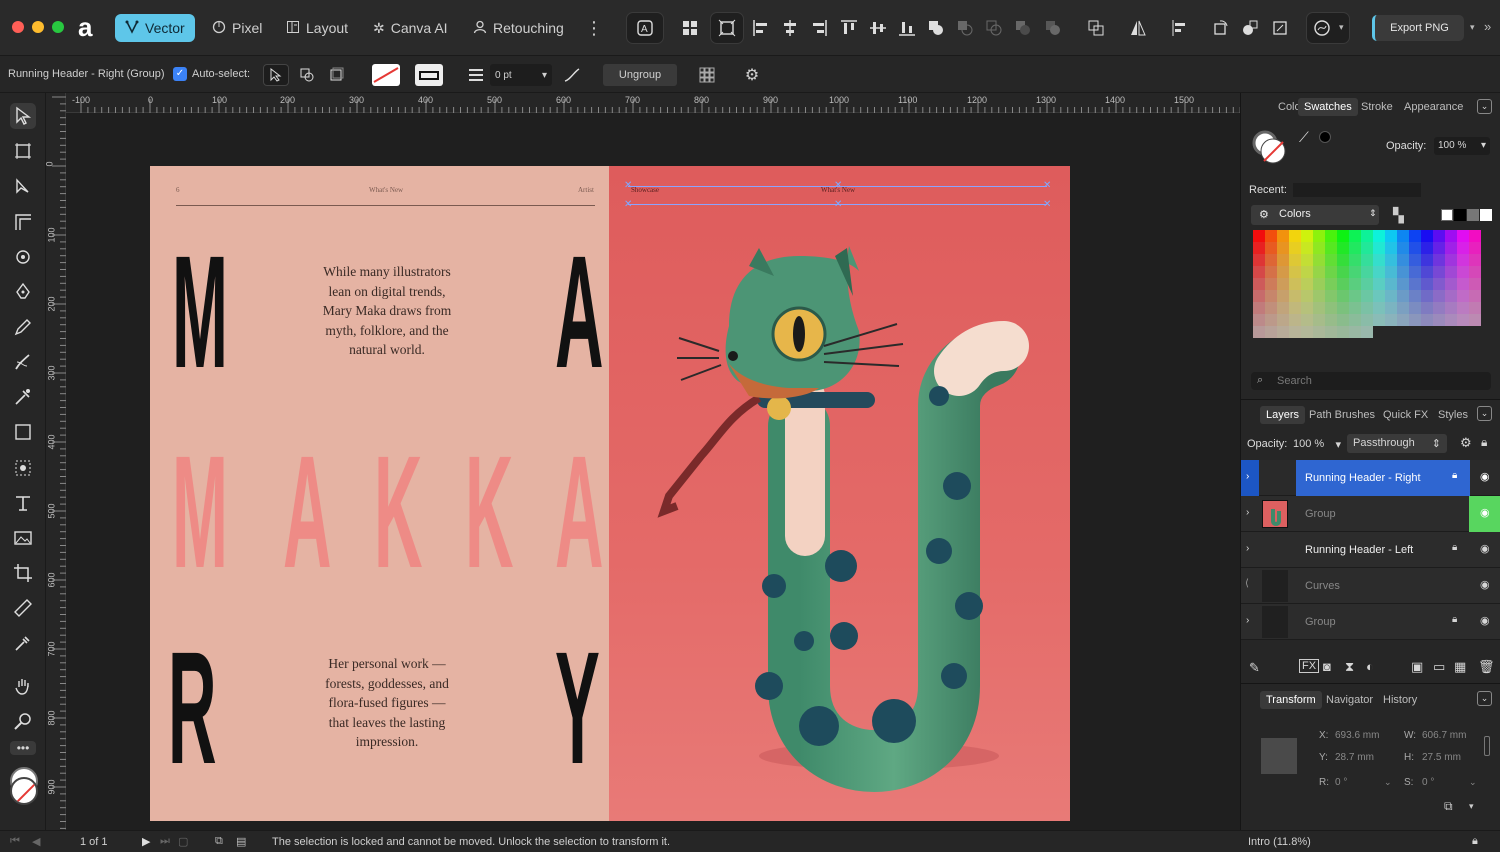 The image size is (1500, 852). What do you see at coordinates (1377, 107) in the screenshot?
I see `tab-stroke: Stroke` at bounding box center [1377, 107].